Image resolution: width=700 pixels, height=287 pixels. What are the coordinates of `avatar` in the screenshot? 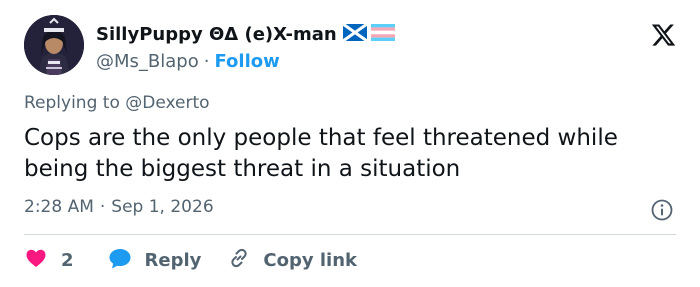 It's located at (54, 45).